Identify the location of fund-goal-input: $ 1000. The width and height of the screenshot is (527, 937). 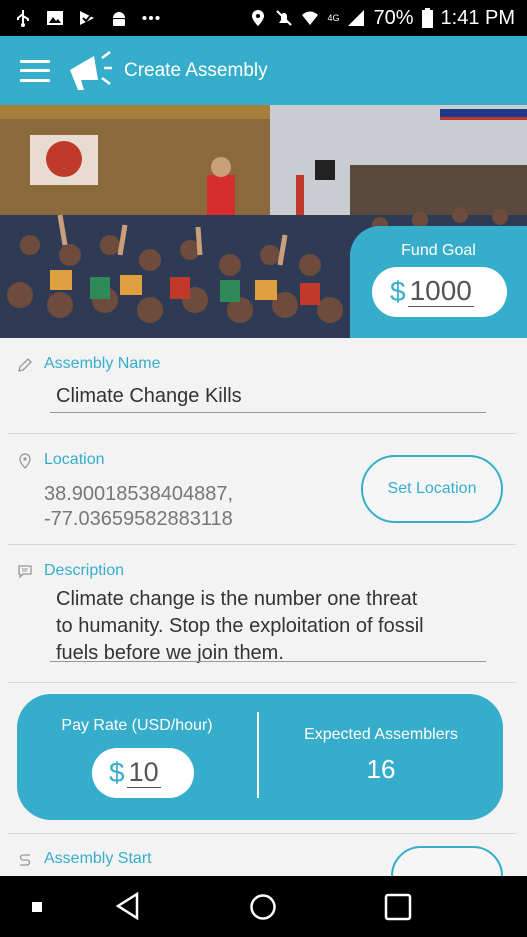
(439, 292).